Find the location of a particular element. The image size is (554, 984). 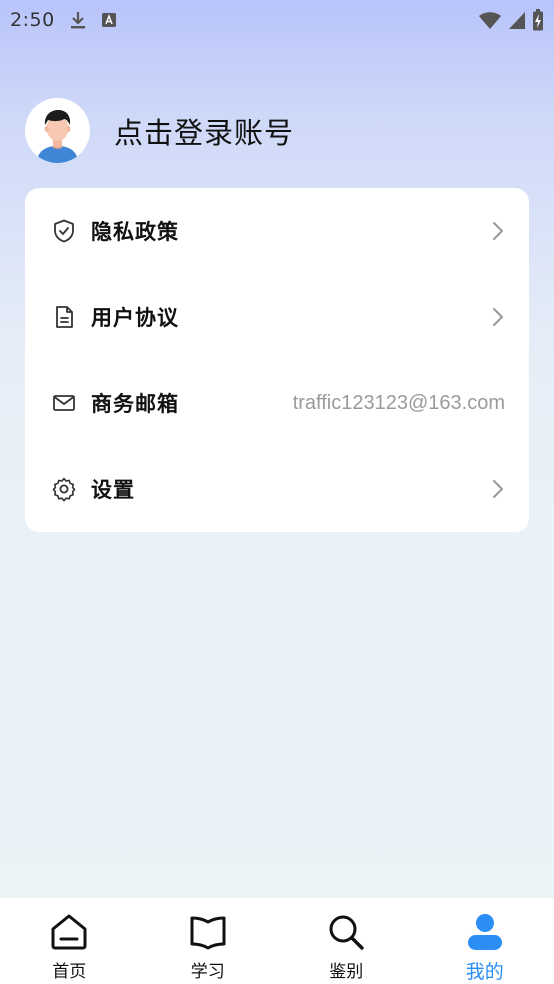

nav-label: 首页 is located at coordinates (69, 972).